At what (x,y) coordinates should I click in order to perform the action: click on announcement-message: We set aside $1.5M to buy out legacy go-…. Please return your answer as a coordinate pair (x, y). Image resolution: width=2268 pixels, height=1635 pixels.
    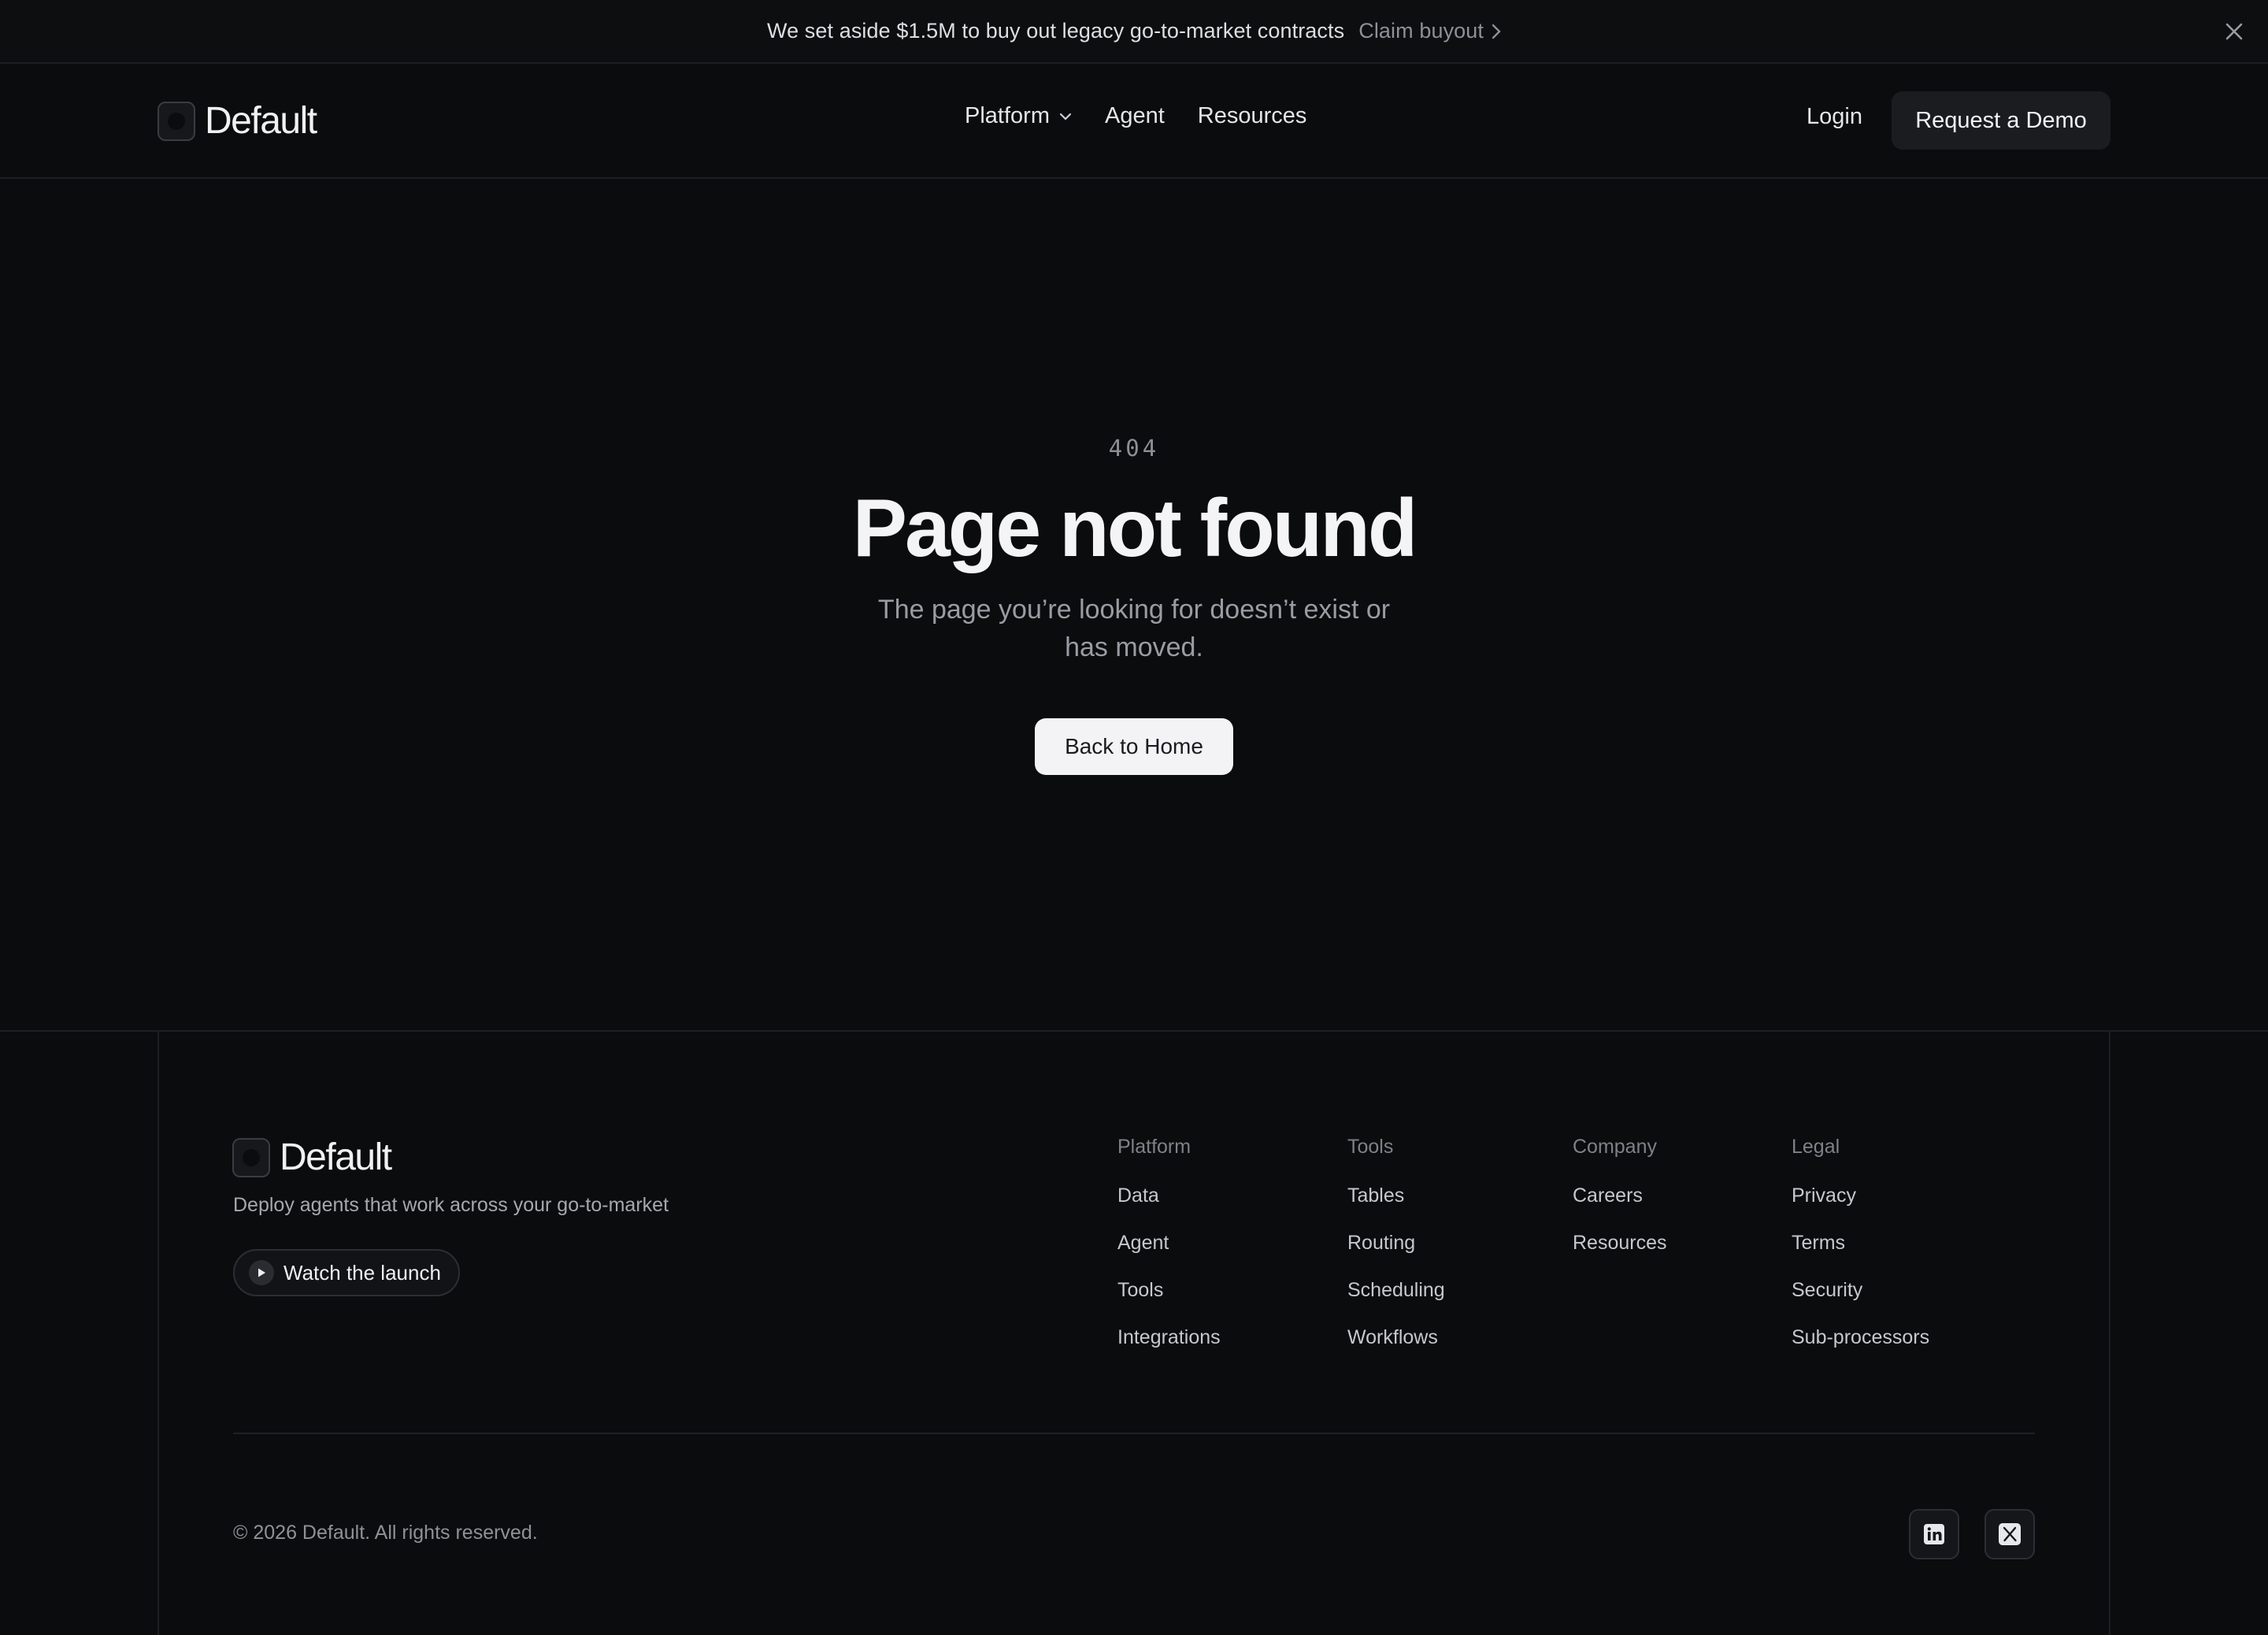
    Looking at the image, I should click on (1055, 31).